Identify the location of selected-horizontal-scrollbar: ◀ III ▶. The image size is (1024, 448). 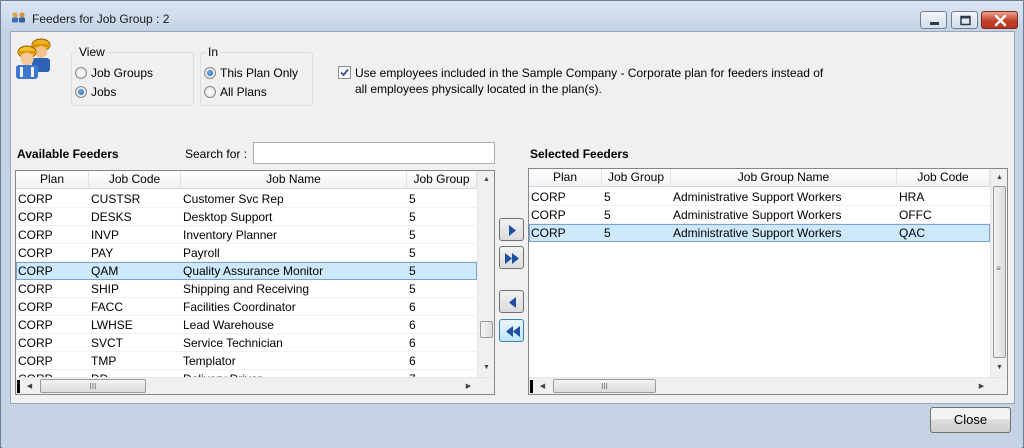
(768, 385).